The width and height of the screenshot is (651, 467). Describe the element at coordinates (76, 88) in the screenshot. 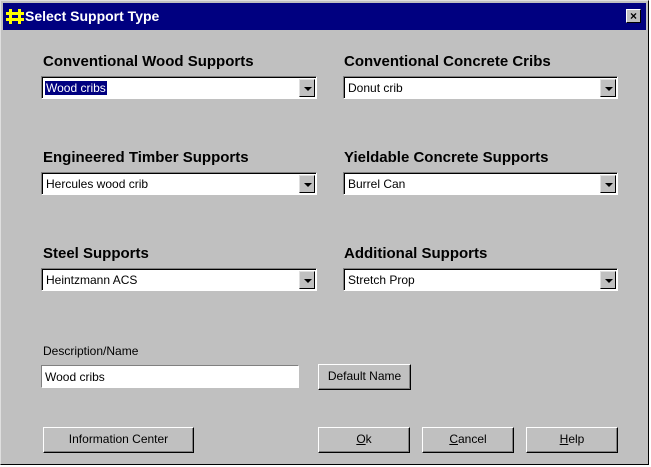

I see `conventional-wood-value: Wood cribs` at that location.